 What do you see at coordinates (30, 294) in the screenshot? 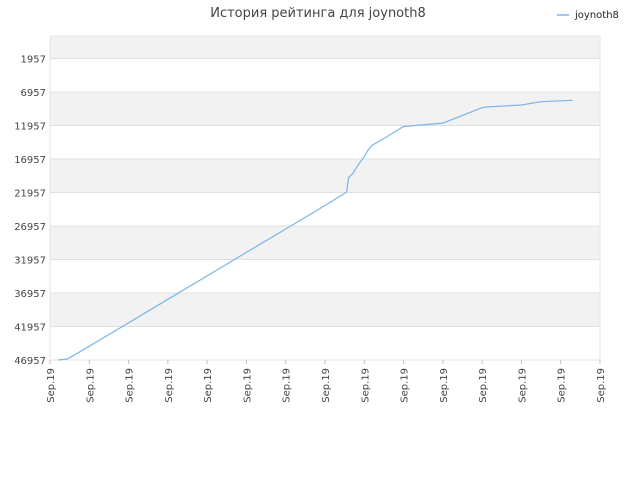
I see `y-tick-label: 36957` at bounding box center [30, 294].